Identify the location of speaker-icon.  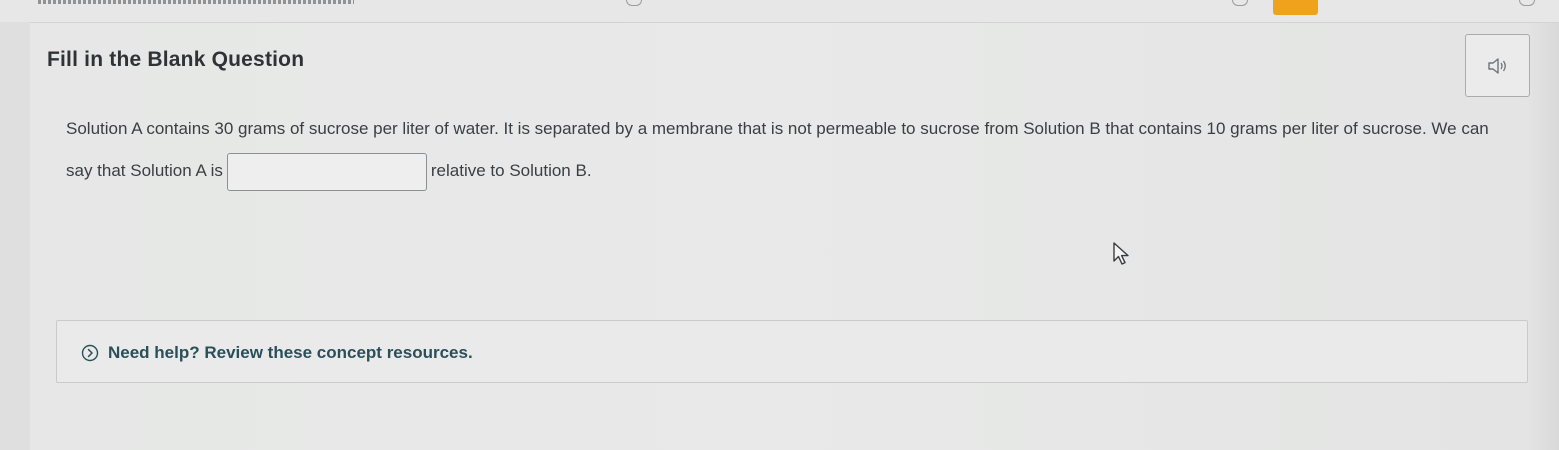
(1496, 65).